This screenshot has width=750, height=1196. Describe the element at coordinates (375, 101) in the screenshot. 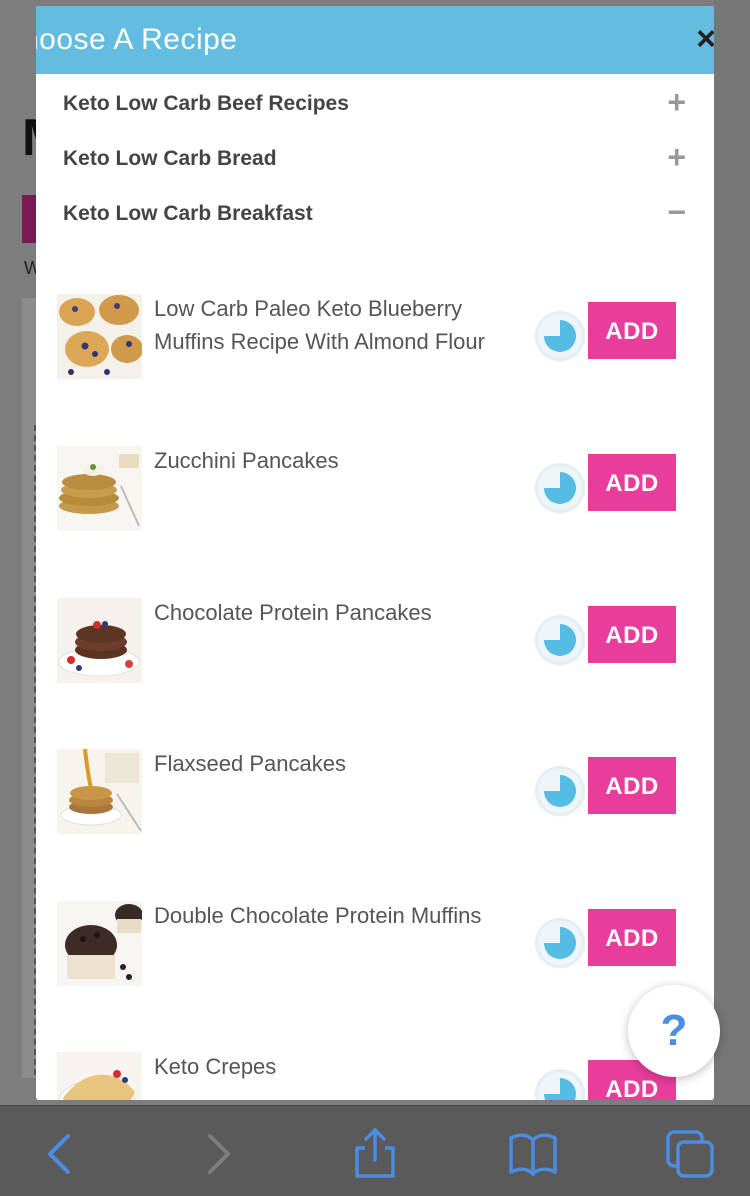

I see `category-beef: Keto Low Carb Beef Recipes +` at that location.